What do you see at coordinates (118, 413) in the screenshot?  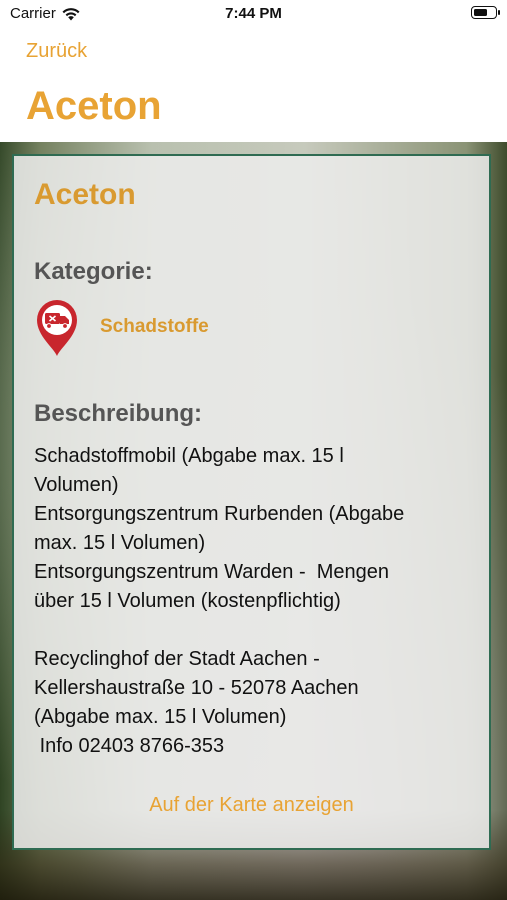 I see `description-heading: Beschreibung:` at bounding box center [118, 413].